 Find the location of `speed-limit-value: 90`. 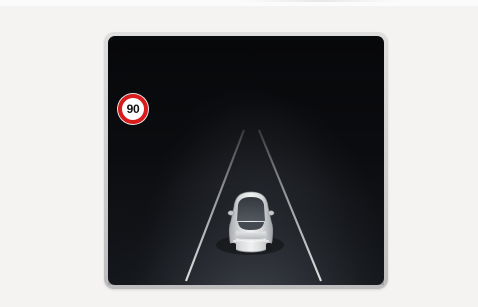

speed-limit-value: 90 is located at coordinates (133, 109).